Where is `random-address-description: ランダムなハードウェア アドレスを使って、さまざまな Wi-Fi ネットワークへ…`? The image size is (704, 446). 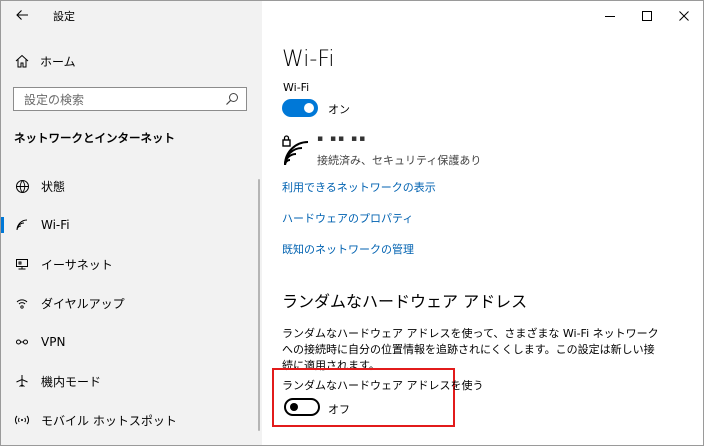 random-address-description: ランダムなハードウェア アドレスを使って、さまざまな Wi-Fi ネットワークへ… is located at coordinates (470, 349).